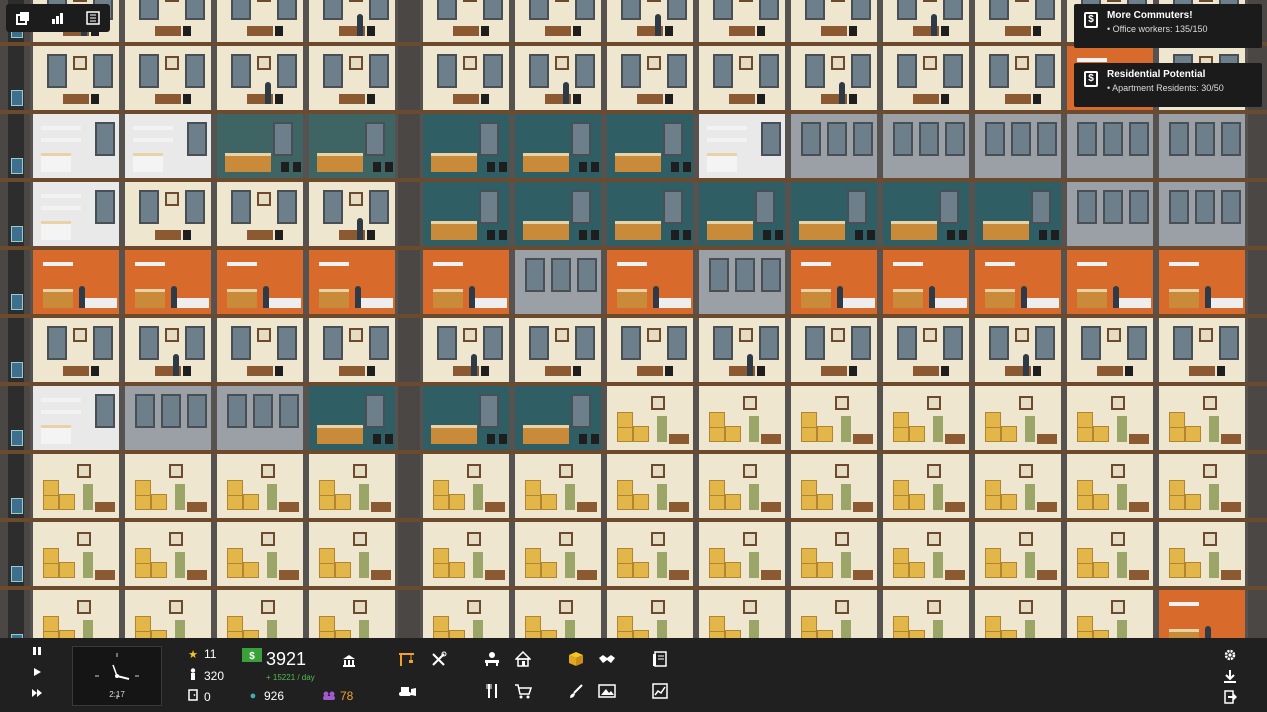 The height and width of the screenshot is (712, 1267). Describe the element at coordinates (523, 659) in the screenshot. I see `residence-house-icon` at that location.